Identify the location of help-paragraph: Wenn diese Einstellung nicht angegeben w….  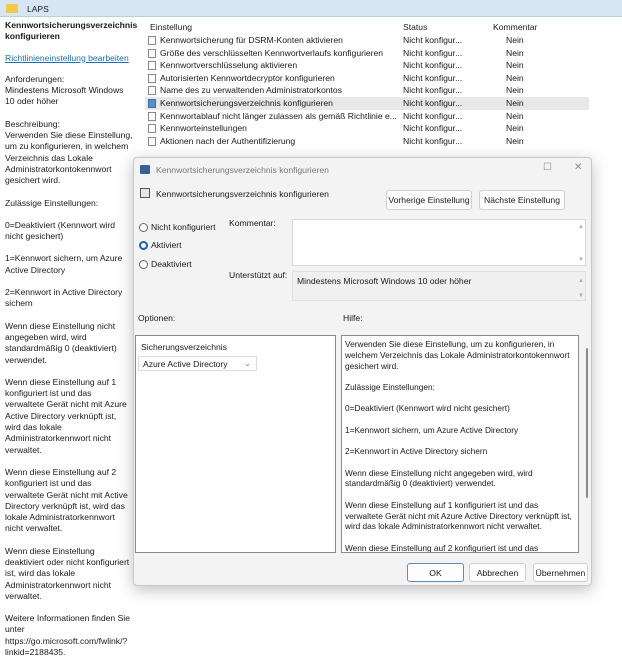
(439, 478).